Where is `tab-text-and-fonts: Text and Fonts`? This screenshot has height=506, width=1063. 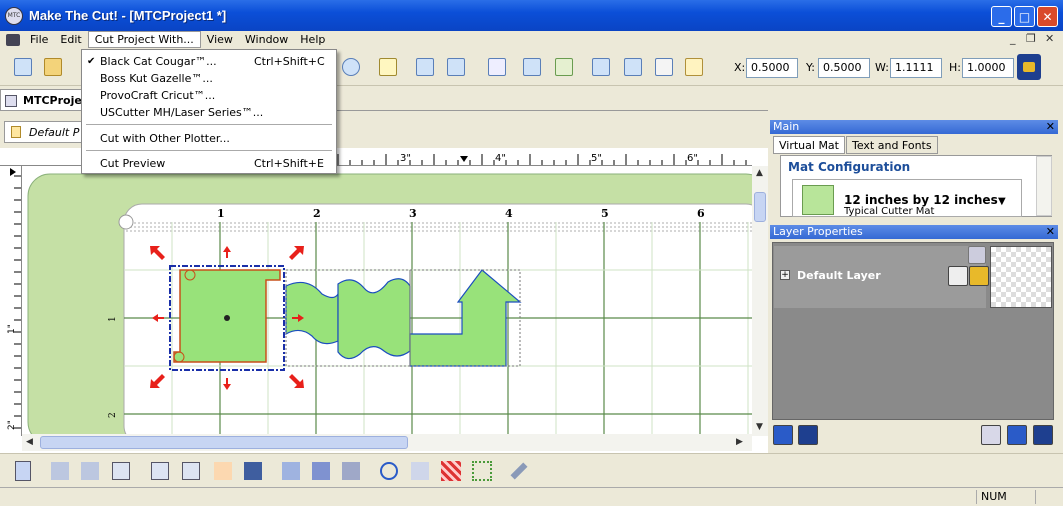
tab-text-and-fonts: Text and Fonts is located at coordinates (891, 145).